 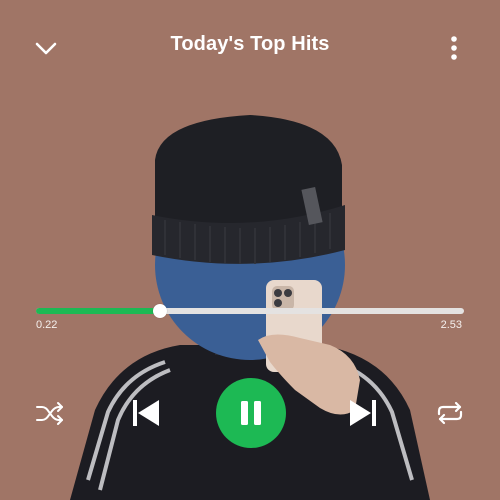 I want to click on playback-controls, so click(x=250, y=413).